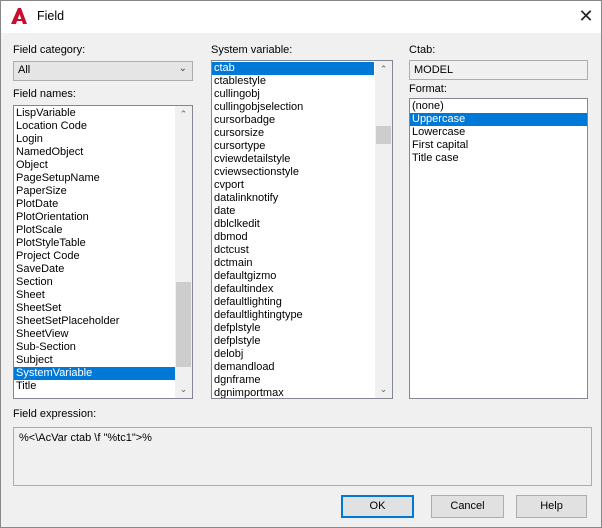 The width and height of the screenshot is (602, 528). What do you see at coordinates (95, 269) in the screenshot?
I see `list-item: SaveDate` at bounding box center [95, 269].